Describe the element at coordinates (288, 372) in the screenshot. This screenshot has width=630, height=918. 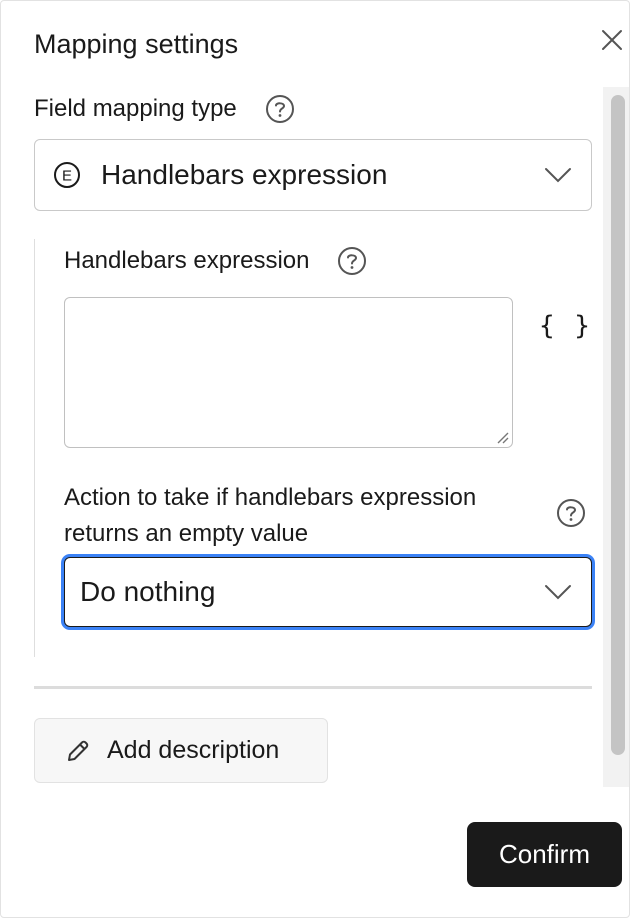
I see `handlebars-expression-input` at that location.